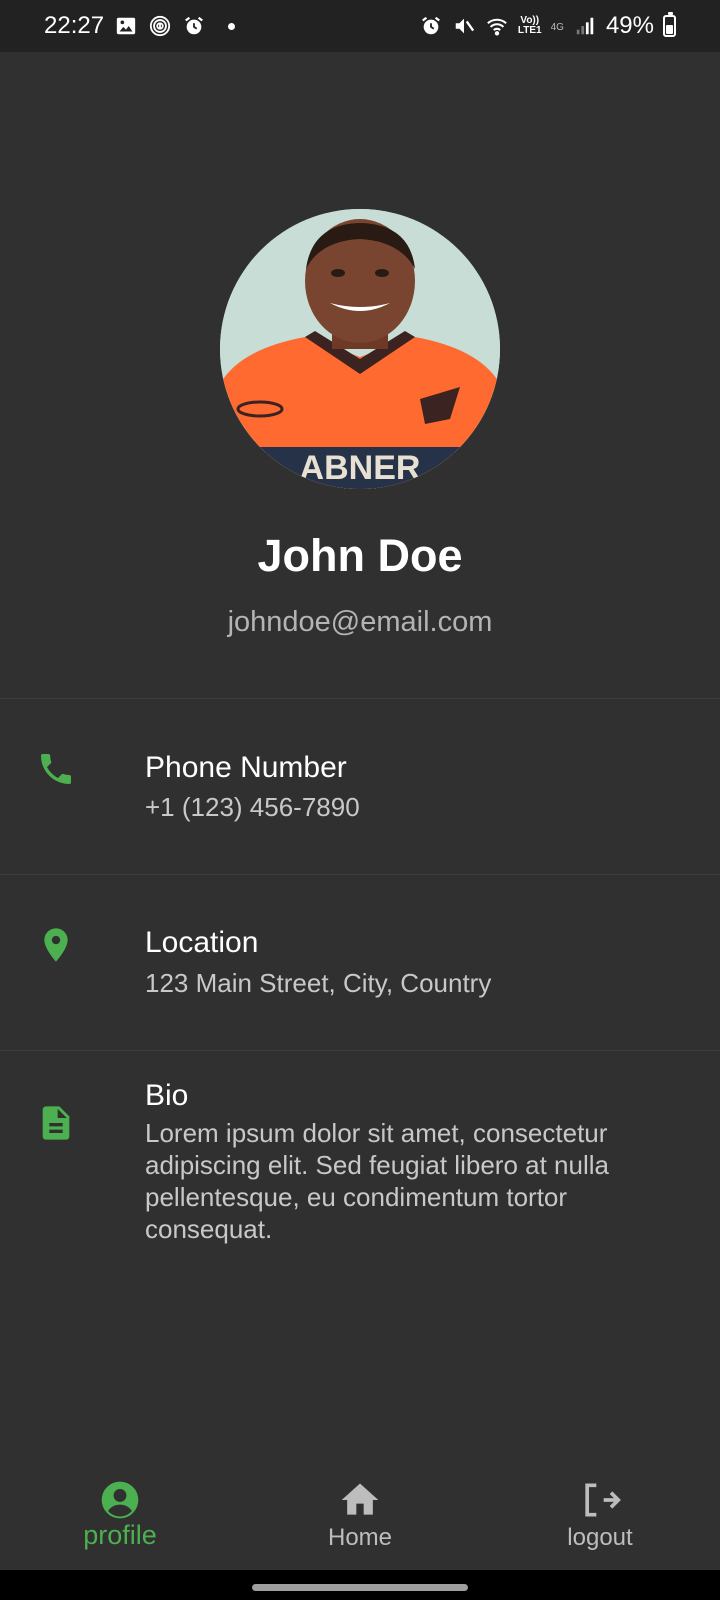  What do you see at coordinates (232, 26) in the screenshot?
I see `notification-dot` at bounding box center [232, 26].